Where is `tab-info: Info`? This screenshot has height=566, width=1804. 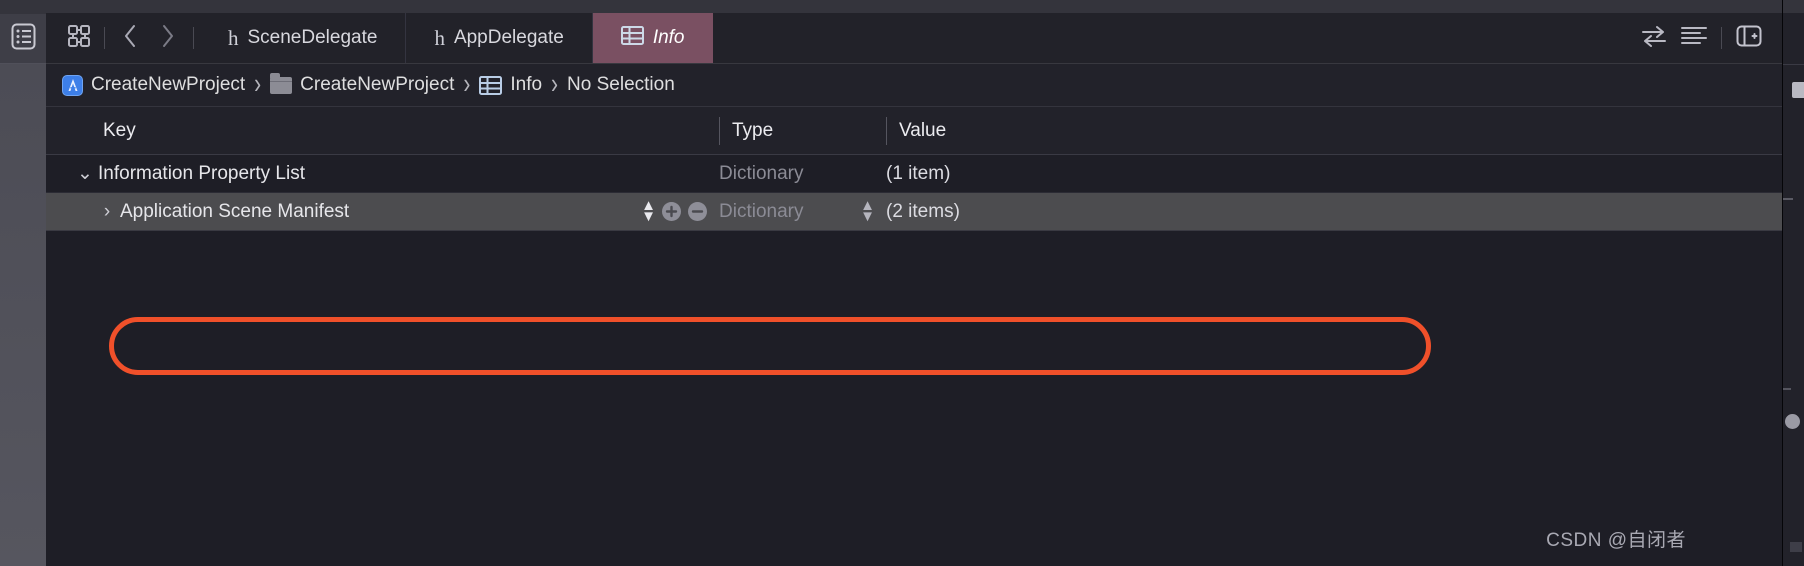 tab-info: Info is located at coordinates (652, 38).